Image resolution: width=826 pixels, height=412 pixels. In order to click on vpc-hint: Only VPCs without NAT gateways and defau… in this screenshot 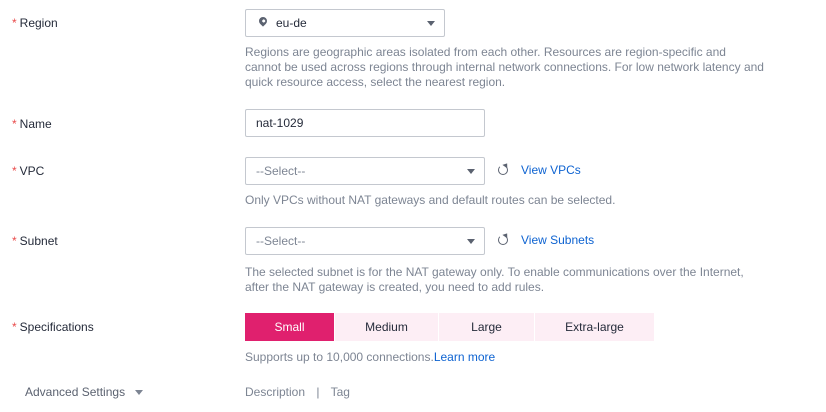, I will do `click(430, 200)`.